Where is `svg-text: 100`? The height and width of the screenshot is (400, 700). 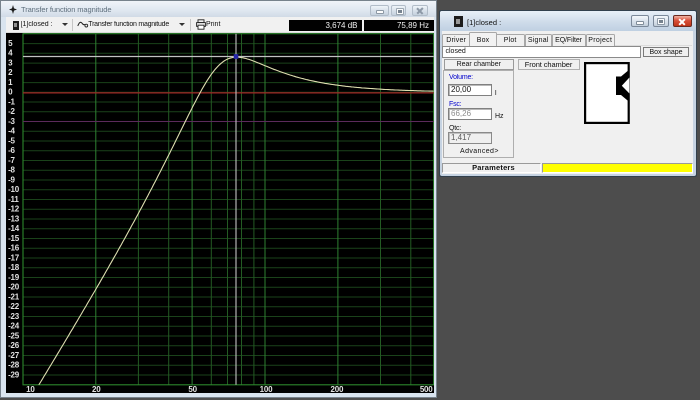 svg-text: 100 is located at coordinates (265, 388).